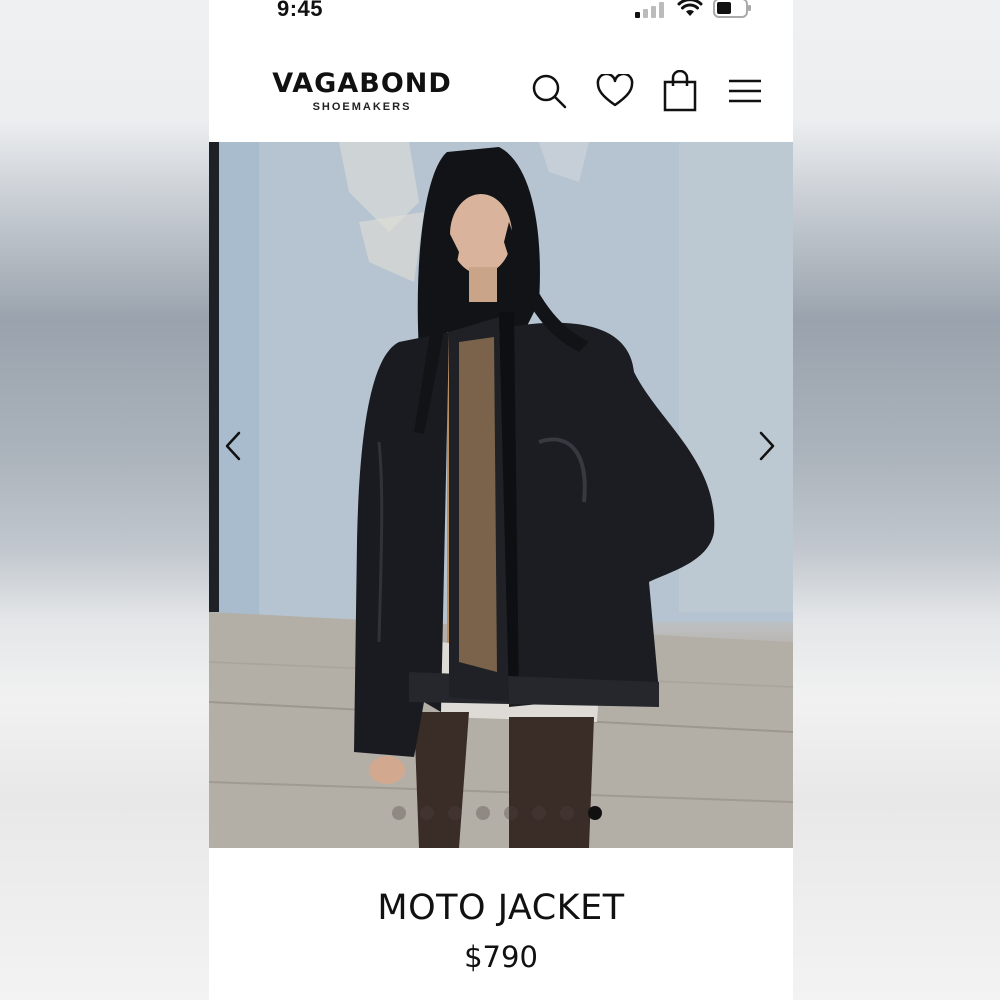  What do you see at coordinates (745, 91) in the screenshot?
I see `hamburger-menu-icon` at bounding box center [745, 91].